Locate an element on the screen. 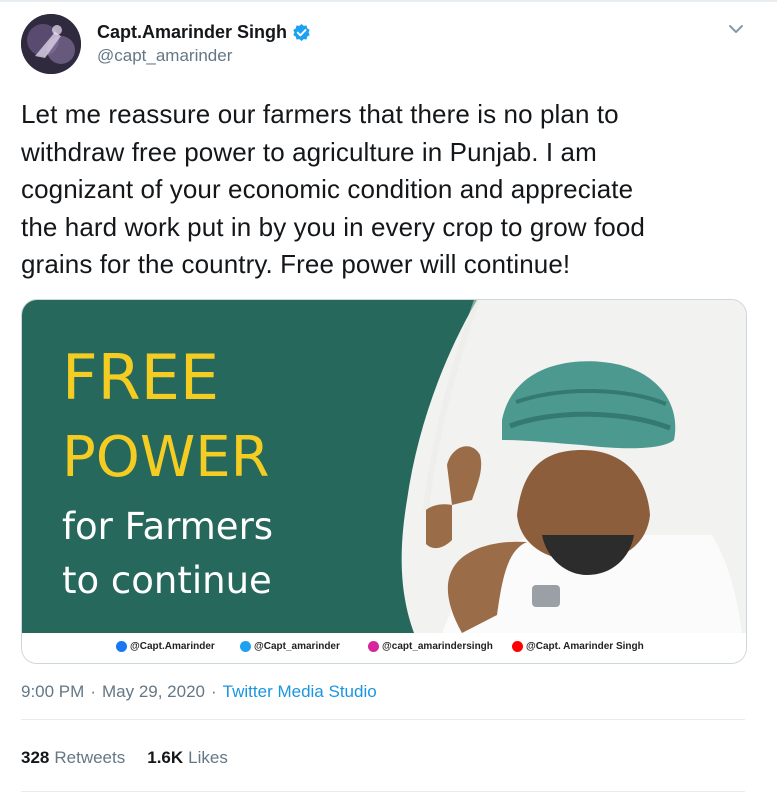  author-name-row: Capt.Amarinder Singh is located at coordinates (204, 32).